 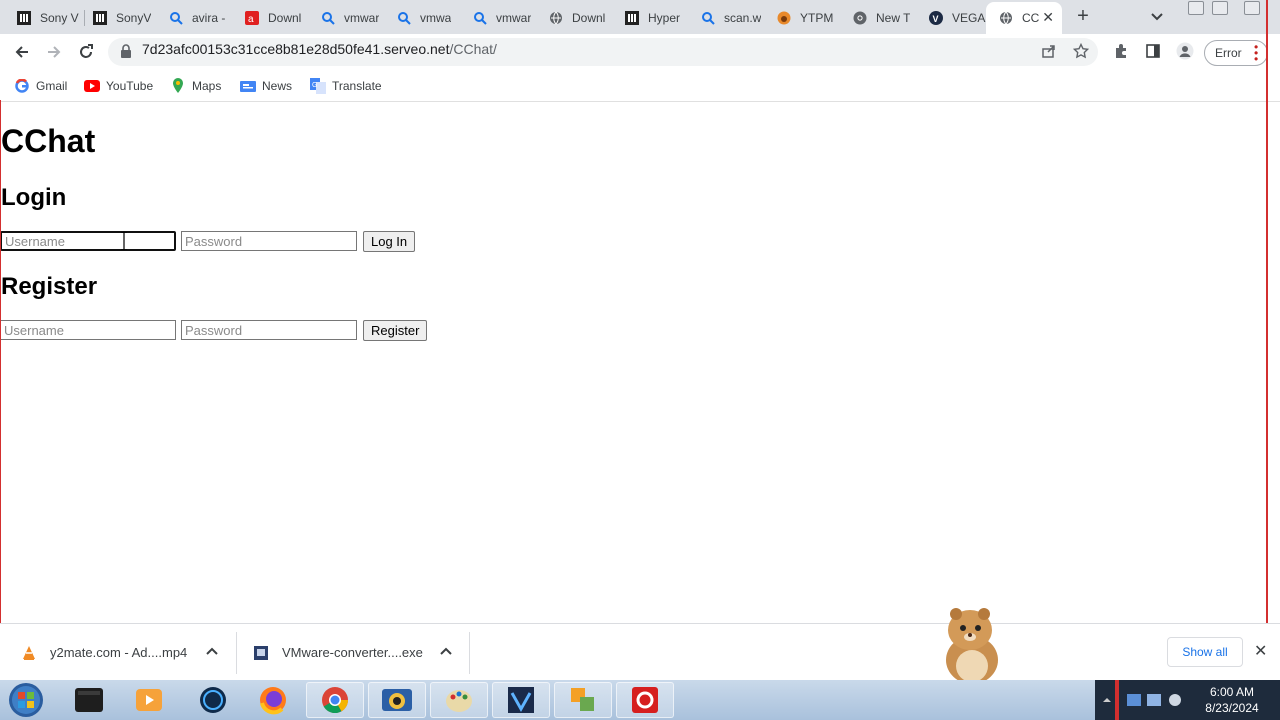 I want to click on bookmark-label: YouTube, so click(x=130, y=86).